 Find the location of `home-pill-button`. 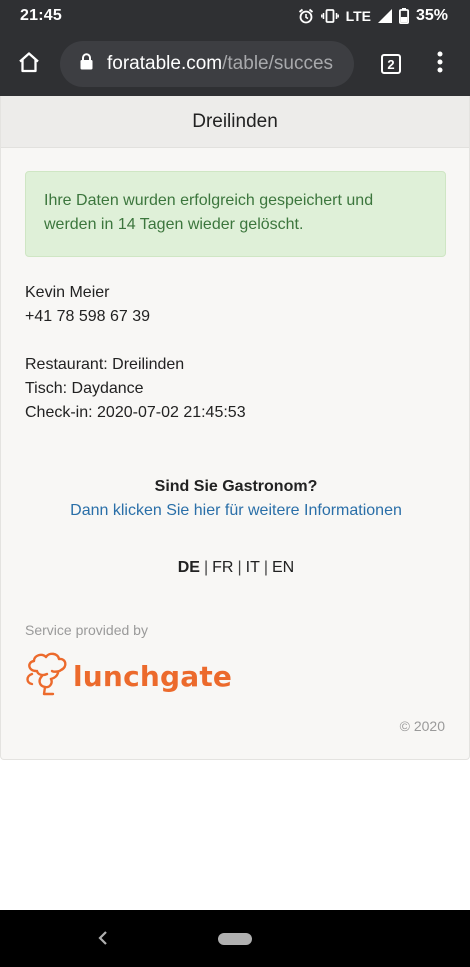

home-pill-button is located at coordinates (235, 939).